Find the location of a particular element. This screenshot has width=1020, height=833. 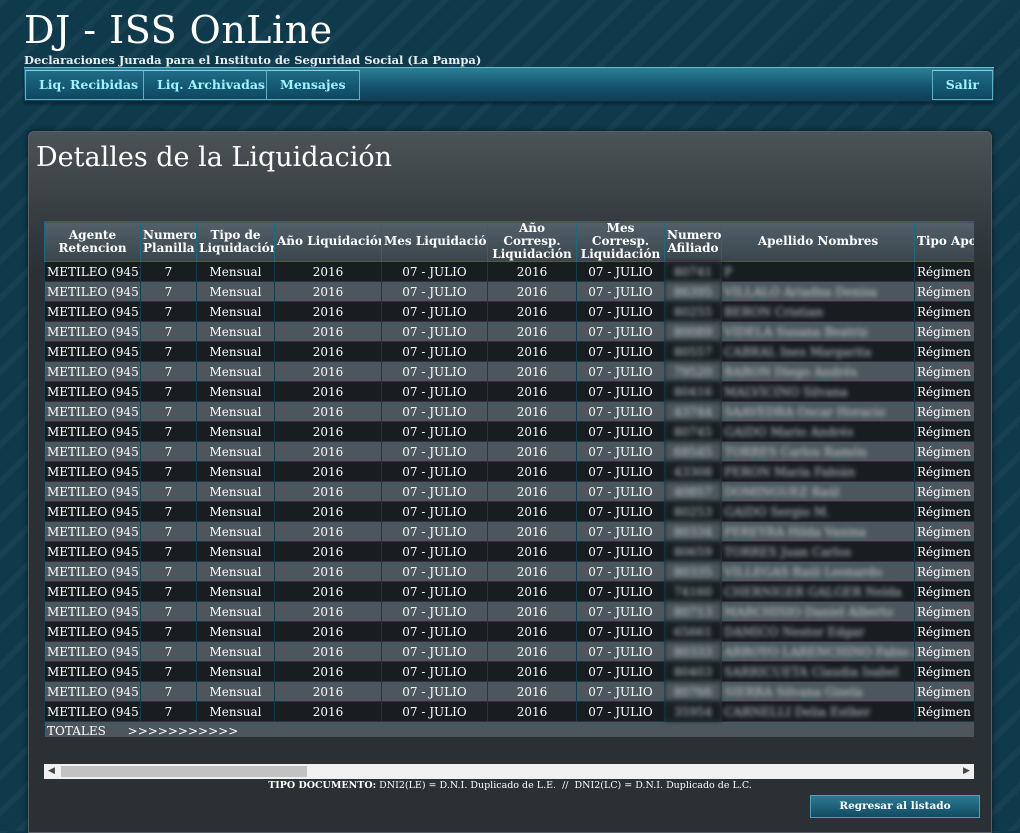

col-numero-afiliado: Numero Afiliado is located at coordinates (693, 241).